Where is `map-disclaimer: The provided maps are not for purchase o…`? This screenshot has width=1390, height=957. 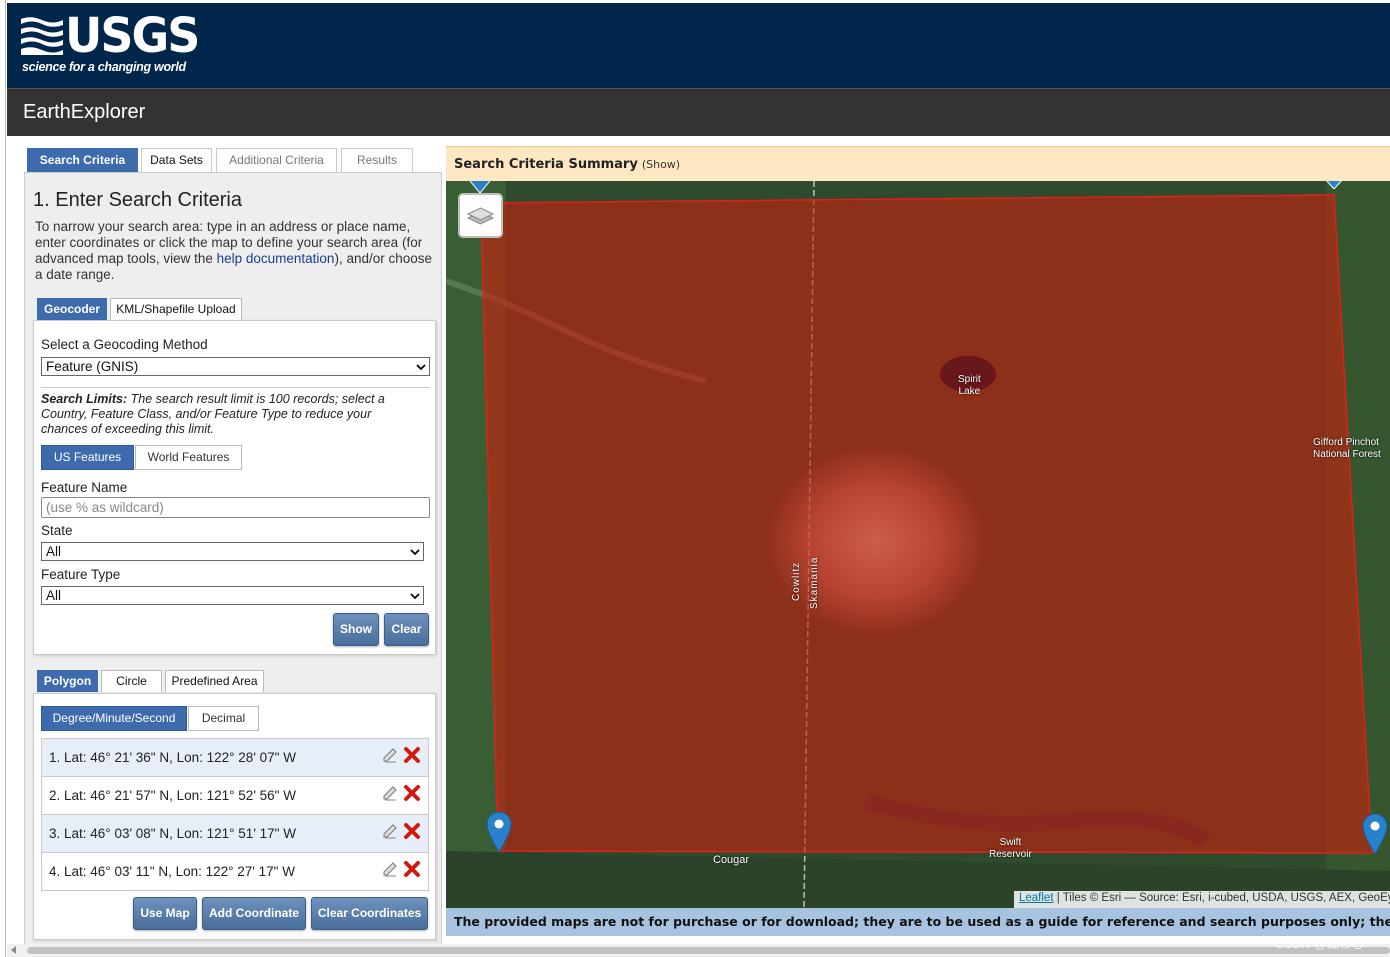
map-disclaimer: The provided maps are not for purchase o… is located at coordinates (918, 922).